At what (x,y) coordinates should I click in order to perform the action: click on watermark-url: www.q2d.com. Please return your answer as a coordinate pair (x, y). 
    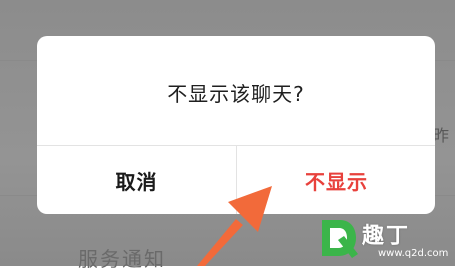
    Looking at the image, I should click on (413, 253).